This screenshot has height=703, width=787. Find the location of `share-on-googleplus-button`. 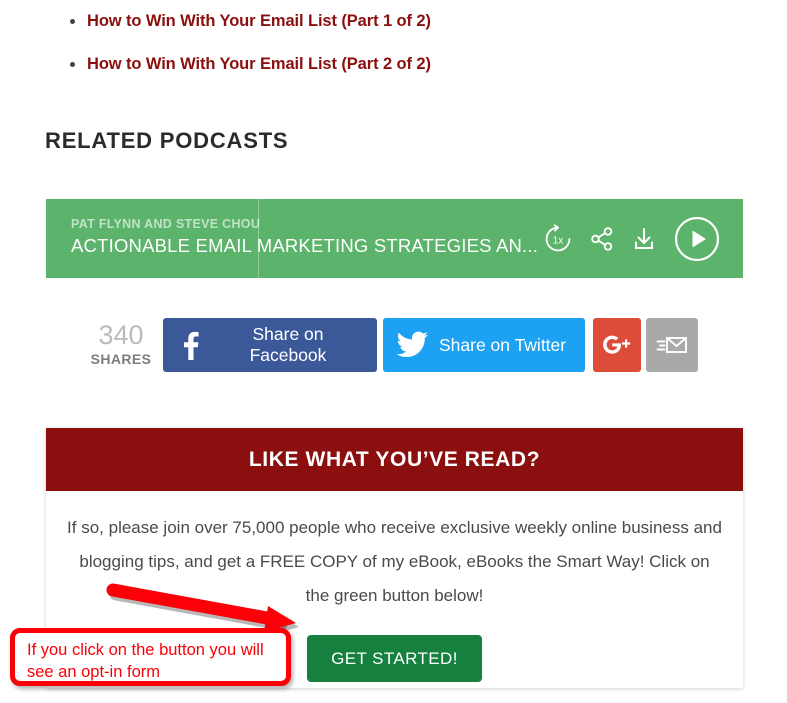

share-on-googleplus-button is located at coordinates (617, 345).